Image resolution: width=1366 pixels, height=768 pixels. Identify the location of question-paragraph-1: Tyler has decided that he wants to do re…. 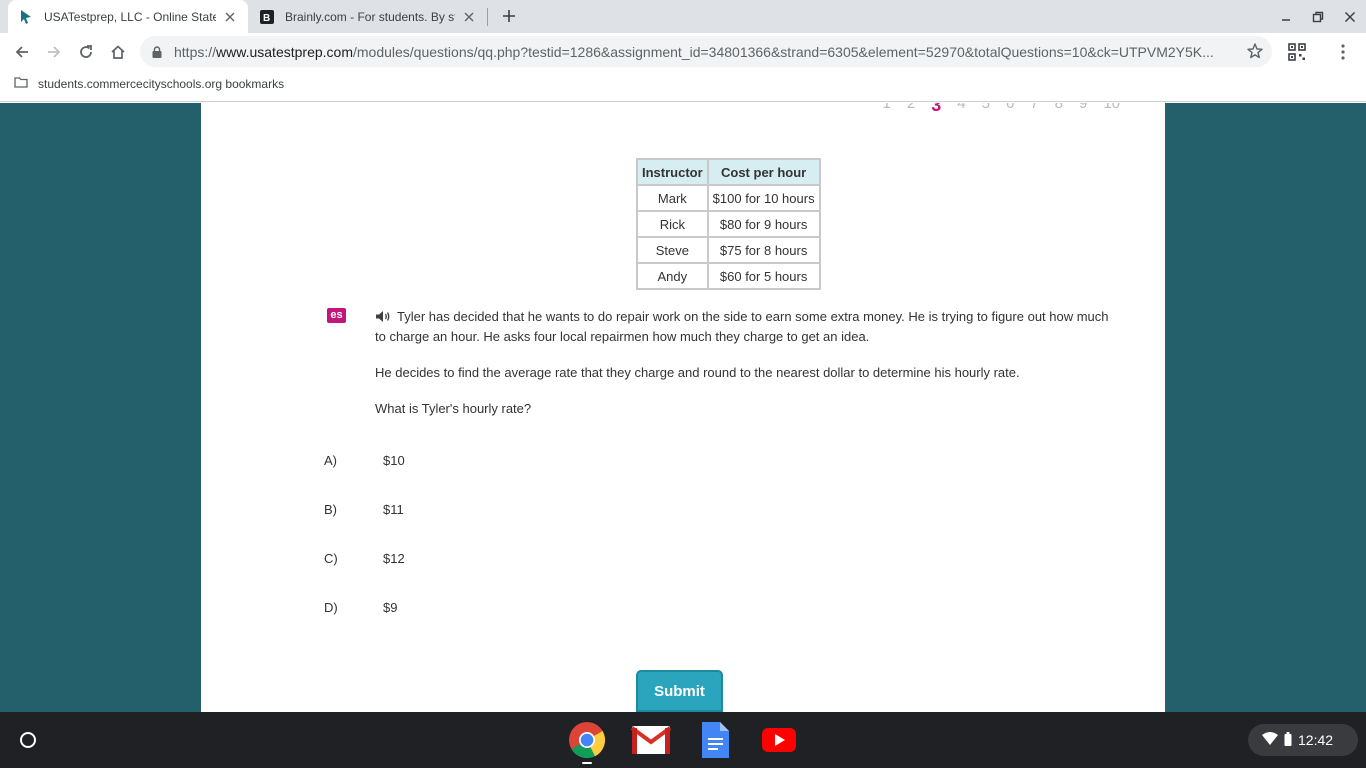
(742, 326).